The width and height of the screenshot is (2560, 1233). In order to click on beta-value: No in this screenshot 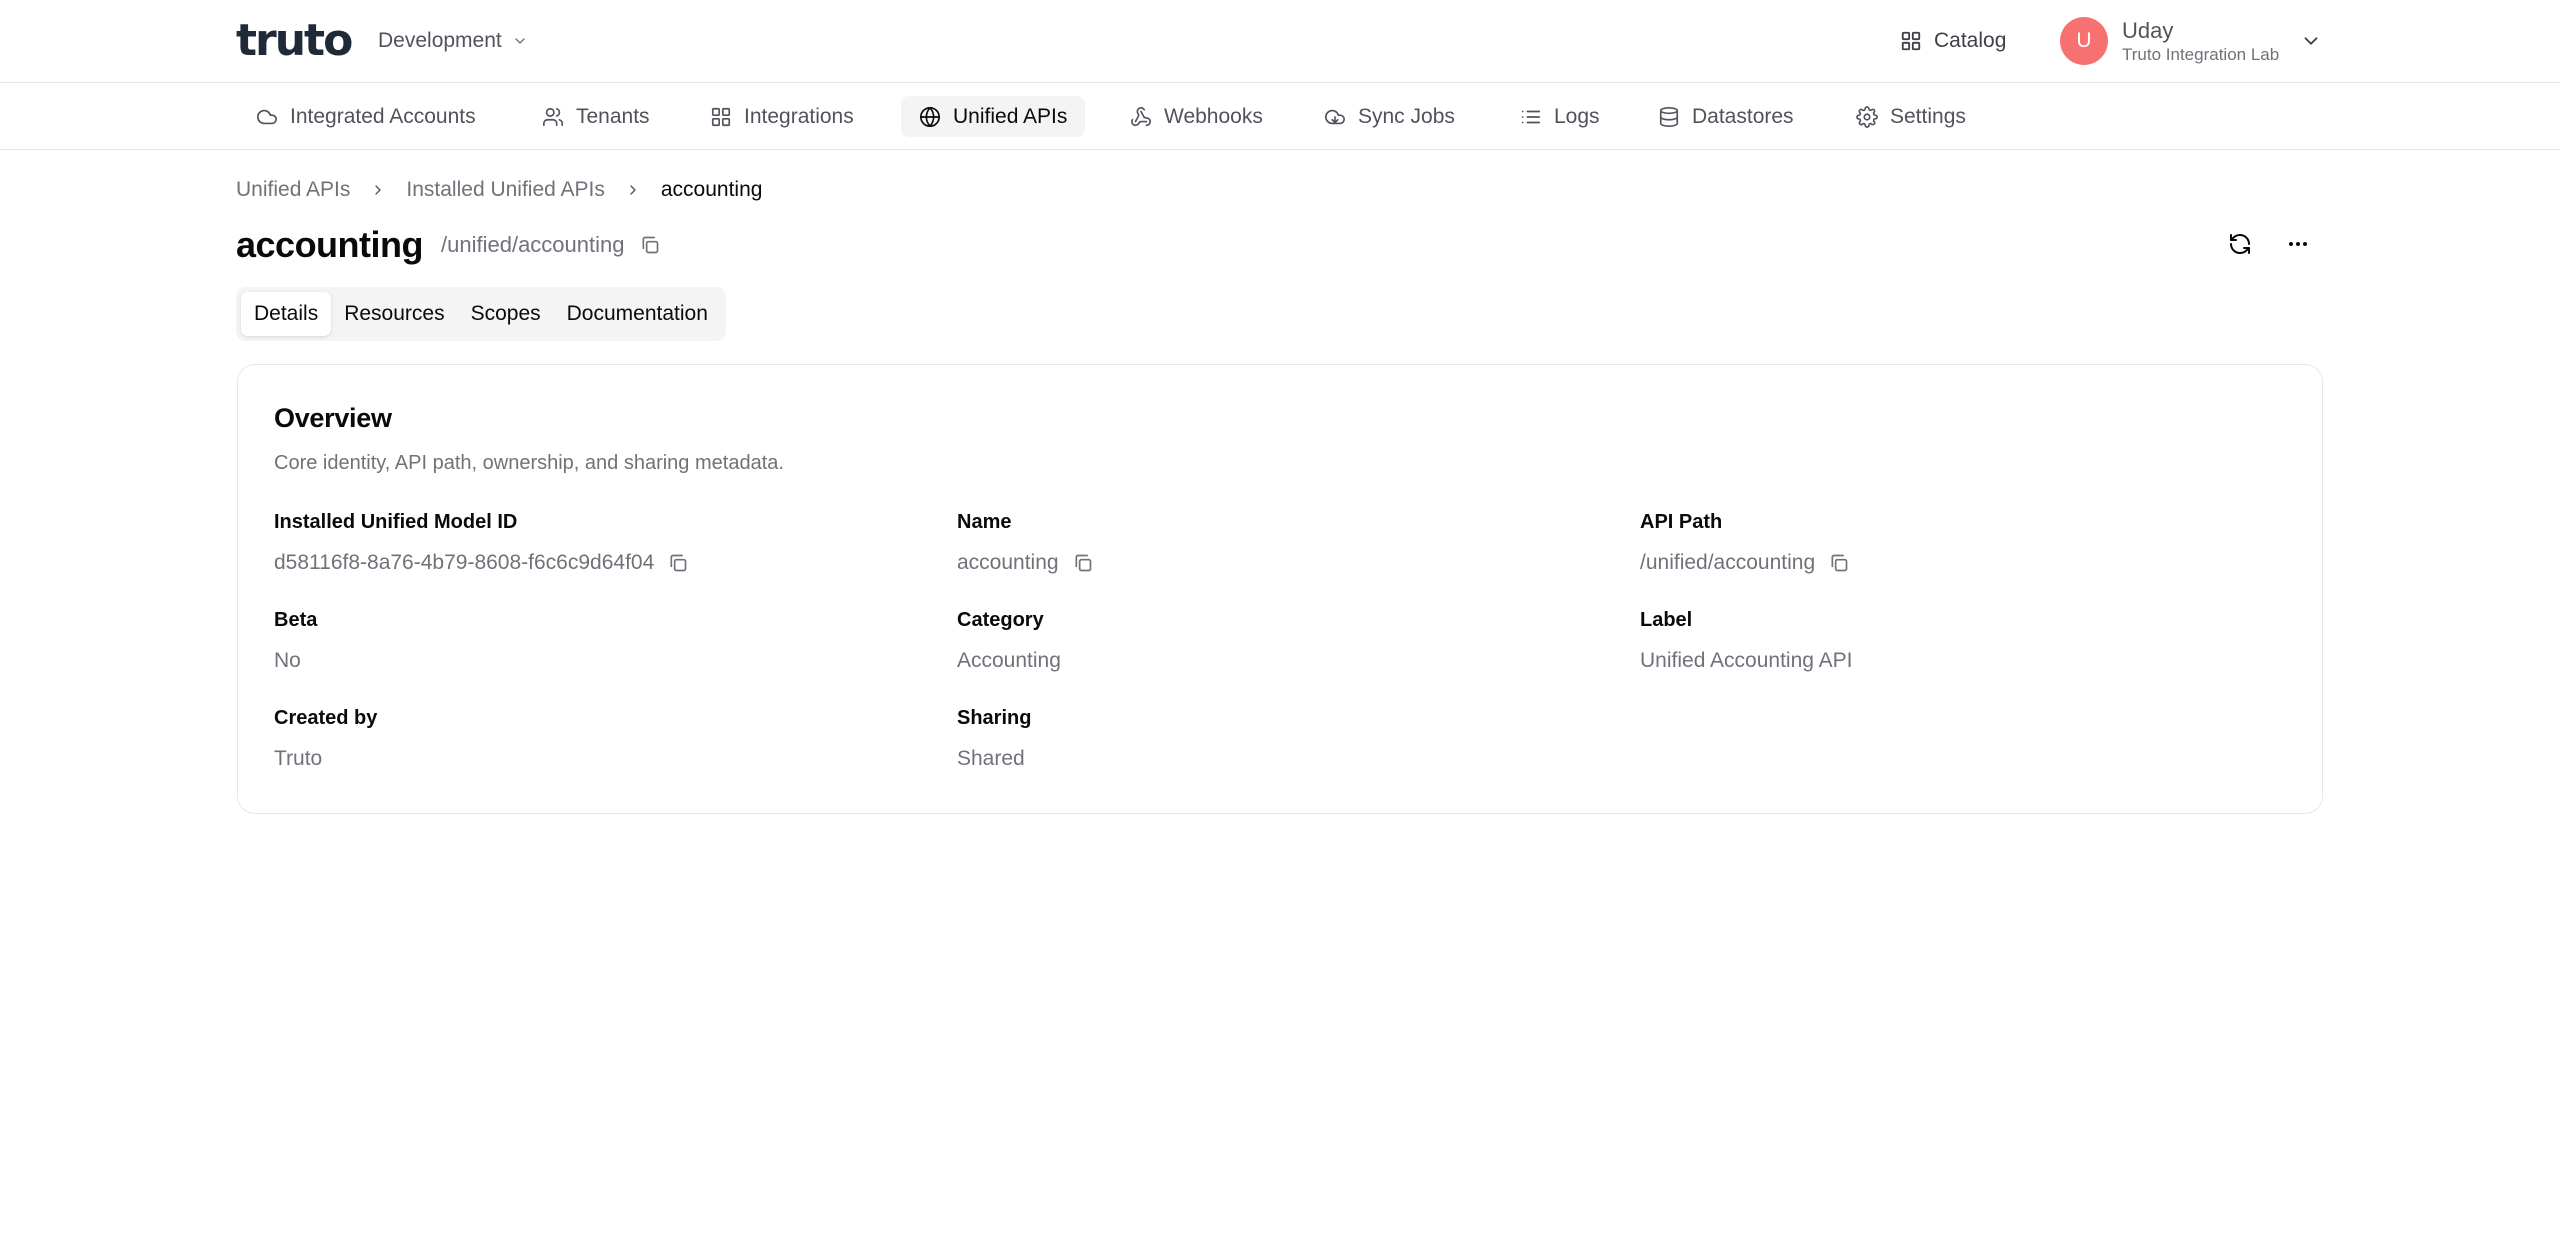, I will do `click(287, 660)`.